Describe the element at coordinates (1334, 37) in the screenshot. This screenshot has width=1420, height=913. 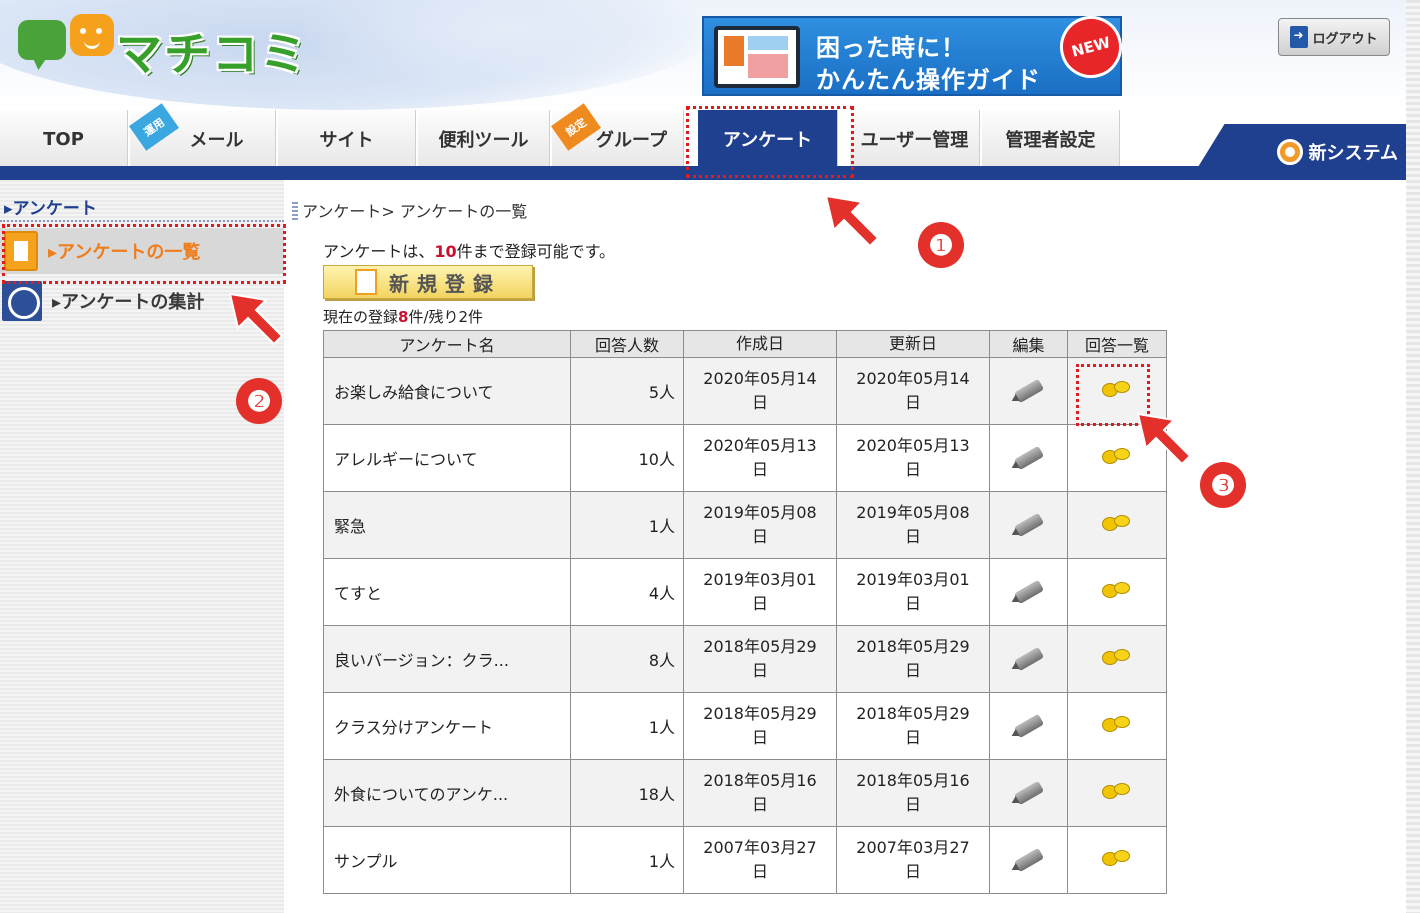
I see `logout-button: ログアウト` at that location.